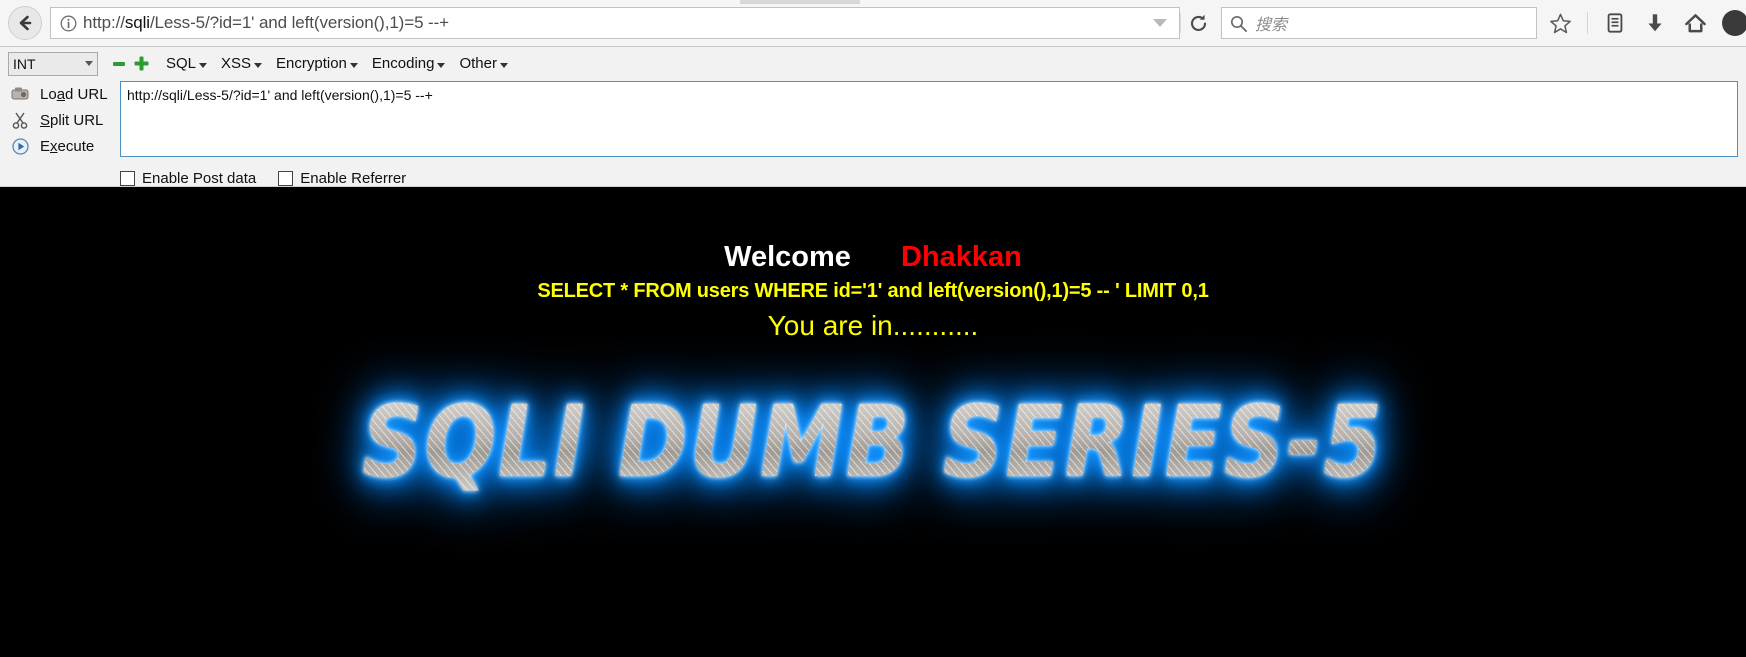 The width and height of the screenshot is (1746, 657). What do you see at coordinates (873, 229) in the screenshot?
I see `welcome-heading: Welcome Dhakkan` at bounding box center [873, 229].